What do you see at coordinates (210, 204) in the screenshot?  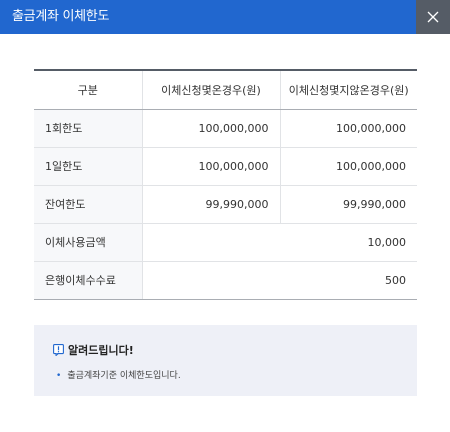 I see `signed-value: 99,990,000` at bounding box center [210, 204].